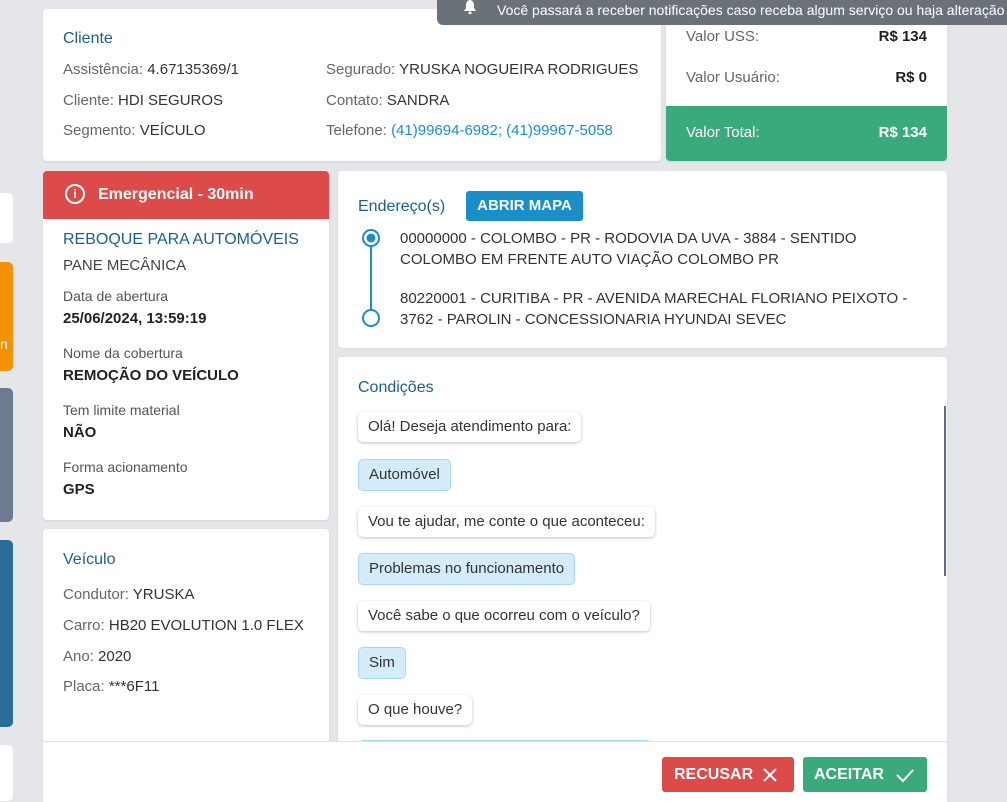 The height and width of the screenshot is (802, 1007). Describe the element at coordinates (89, 559) in the screenshot. I see `vehicle-title: Veículo` at that location.